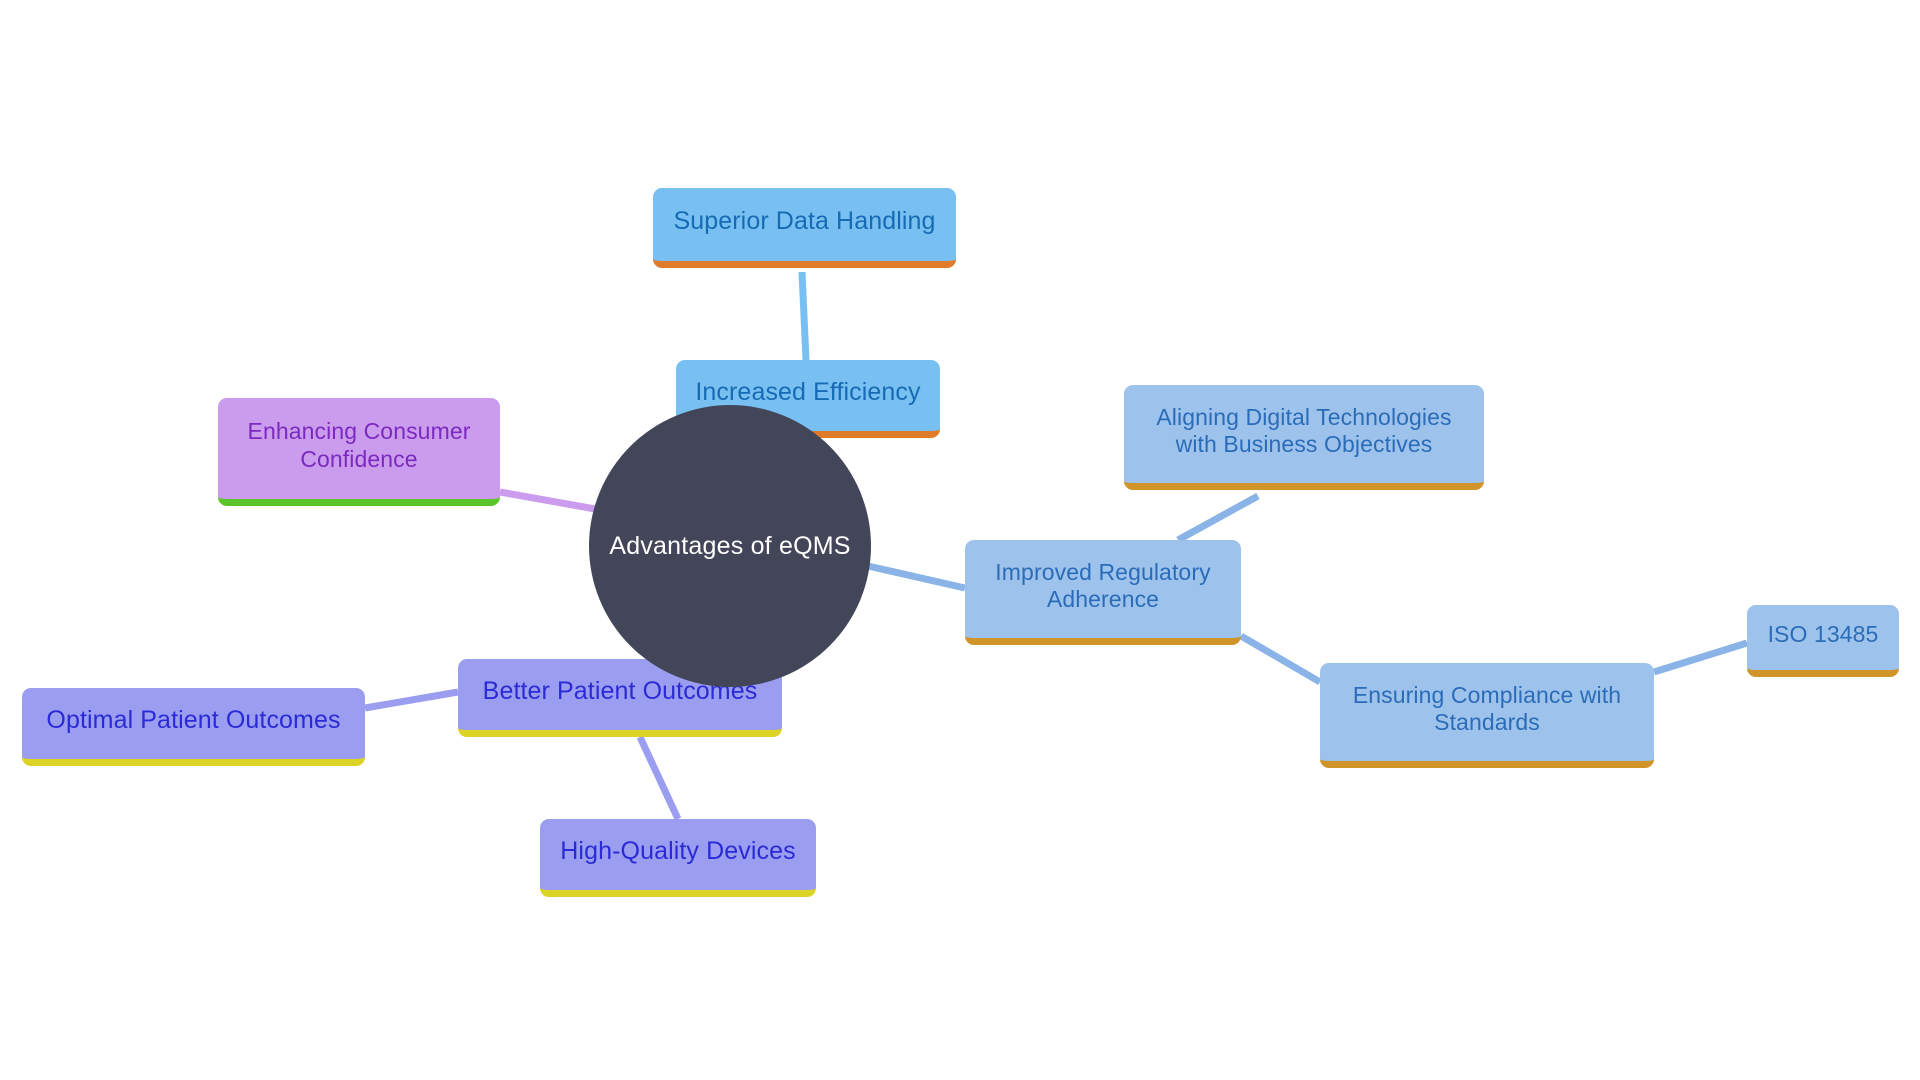 This screenshot has width=1920, height=1080. I want to click on node-superior-data-handling: Superior Data Handling, so click(804, 228).